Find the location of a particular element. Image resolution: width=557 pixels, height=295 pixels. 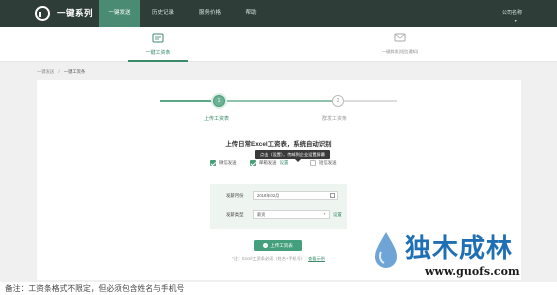

step-1-circle: 1 is located at coordinates (219, 101).